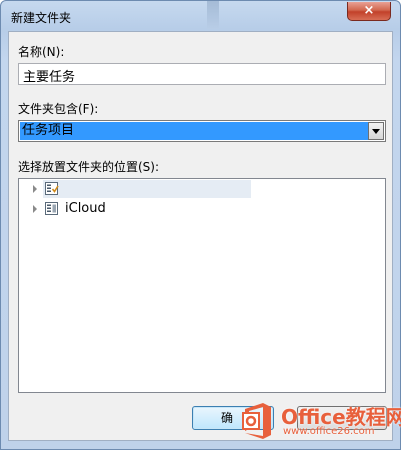  I want to click on tree-item-highlight, so click(147, 189).